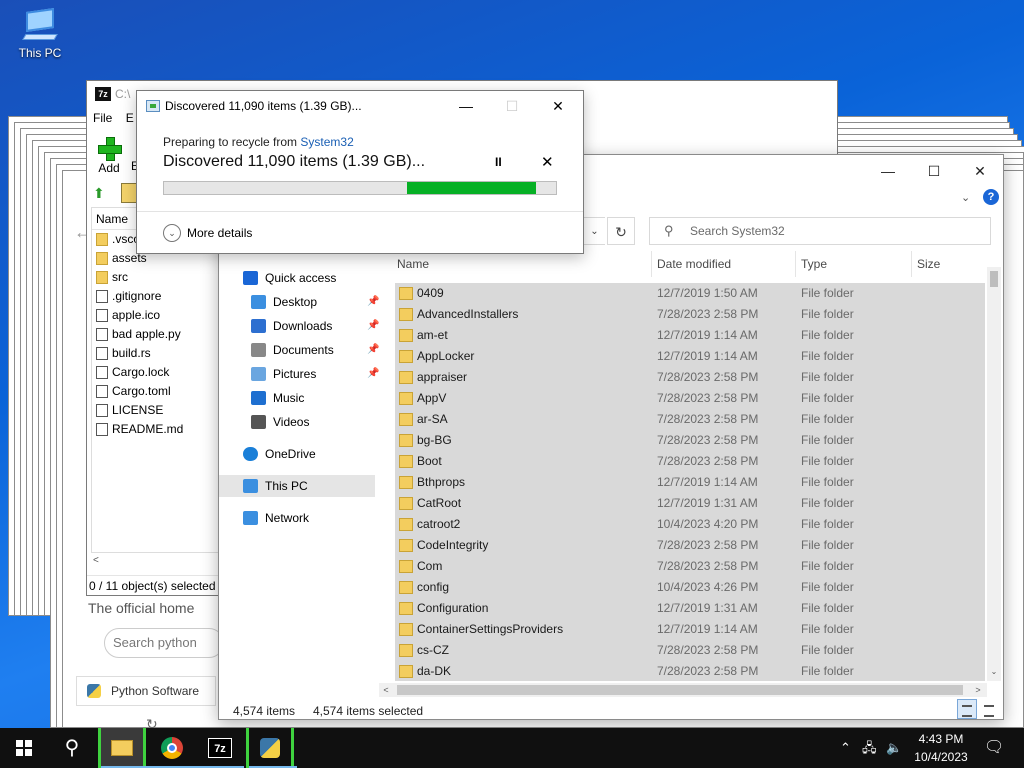  Describe the element at coordinates (978, 690) in the screenshot. I see `scroll-right-icon: >` at that location.